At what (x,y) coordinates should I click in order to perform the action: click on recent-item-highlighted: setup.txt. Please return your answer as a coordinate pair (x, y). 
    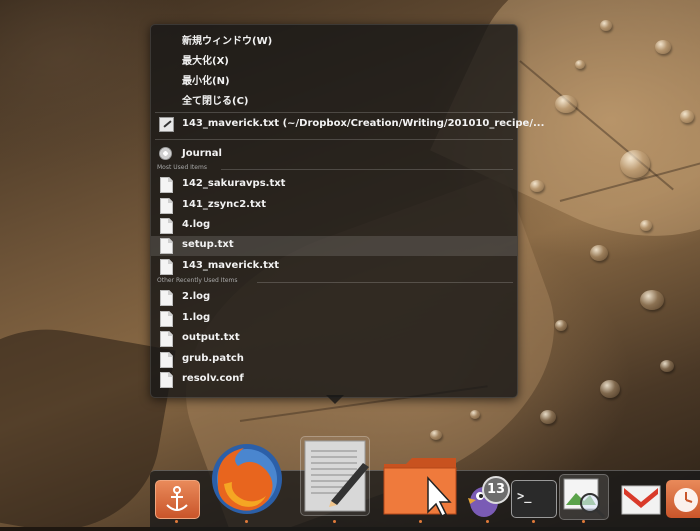
    Looking at the image, I should click on (334, 246).